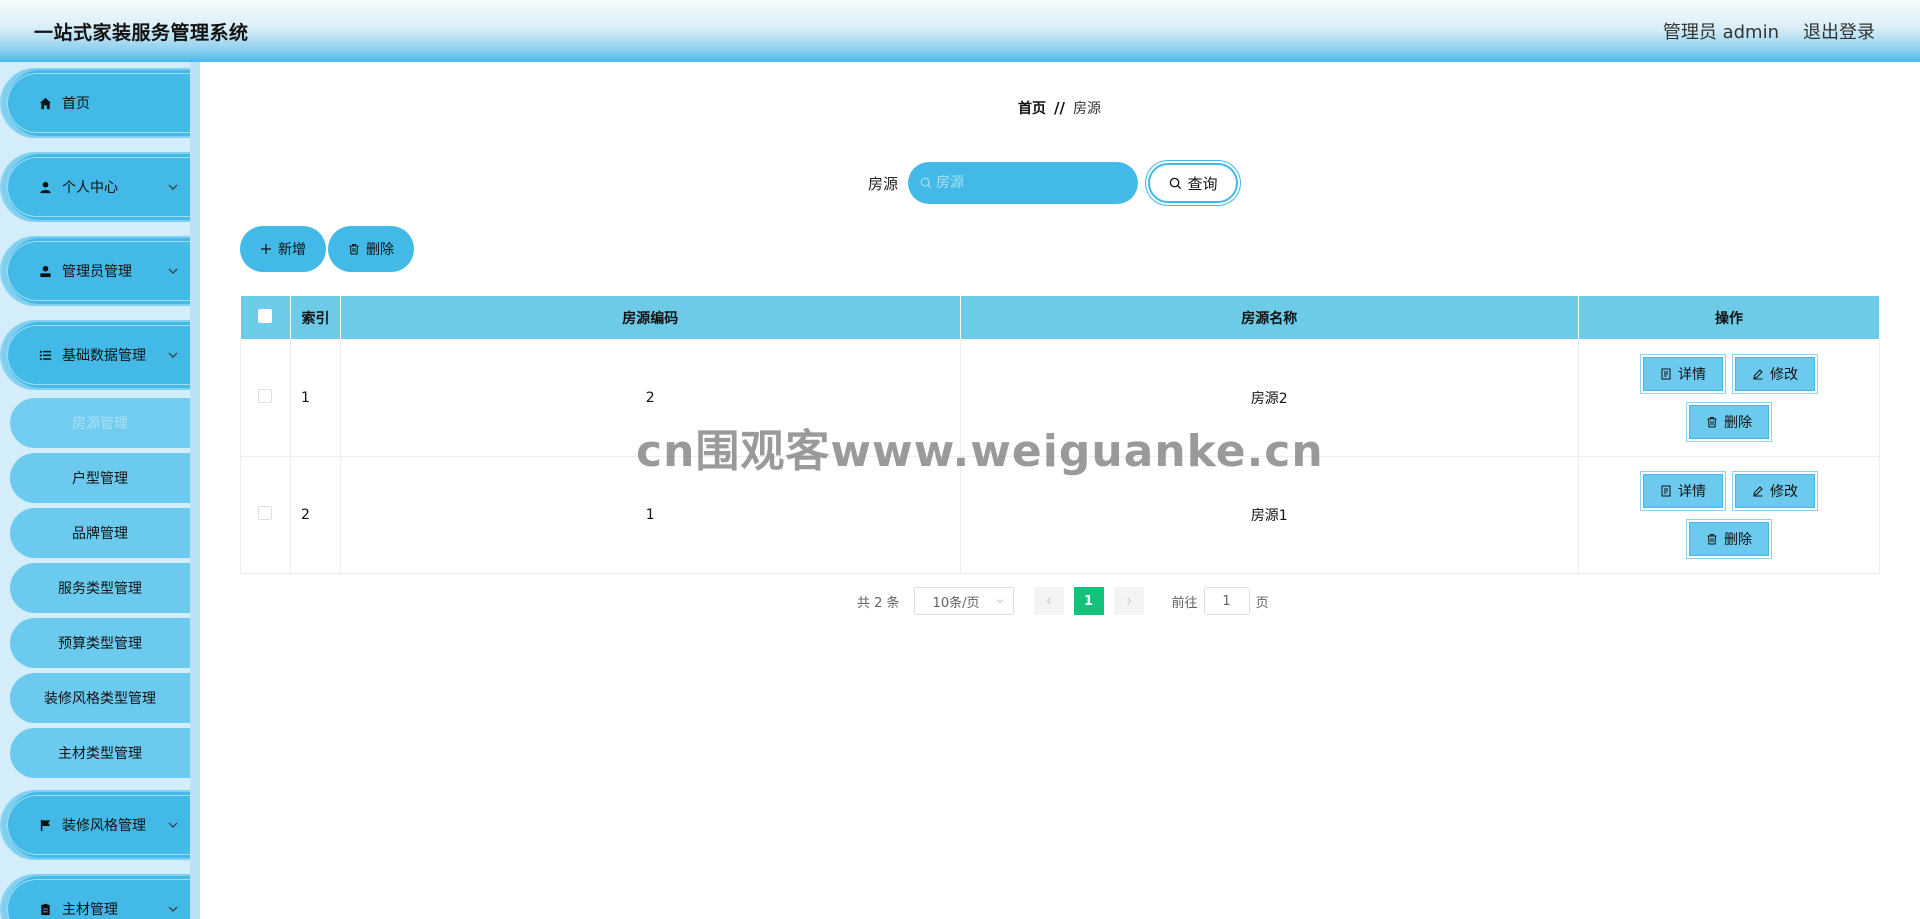  Describe the element at coordinates (650, 317) in the screenshot. I see `table-header-cell: 房源编码` at that location.